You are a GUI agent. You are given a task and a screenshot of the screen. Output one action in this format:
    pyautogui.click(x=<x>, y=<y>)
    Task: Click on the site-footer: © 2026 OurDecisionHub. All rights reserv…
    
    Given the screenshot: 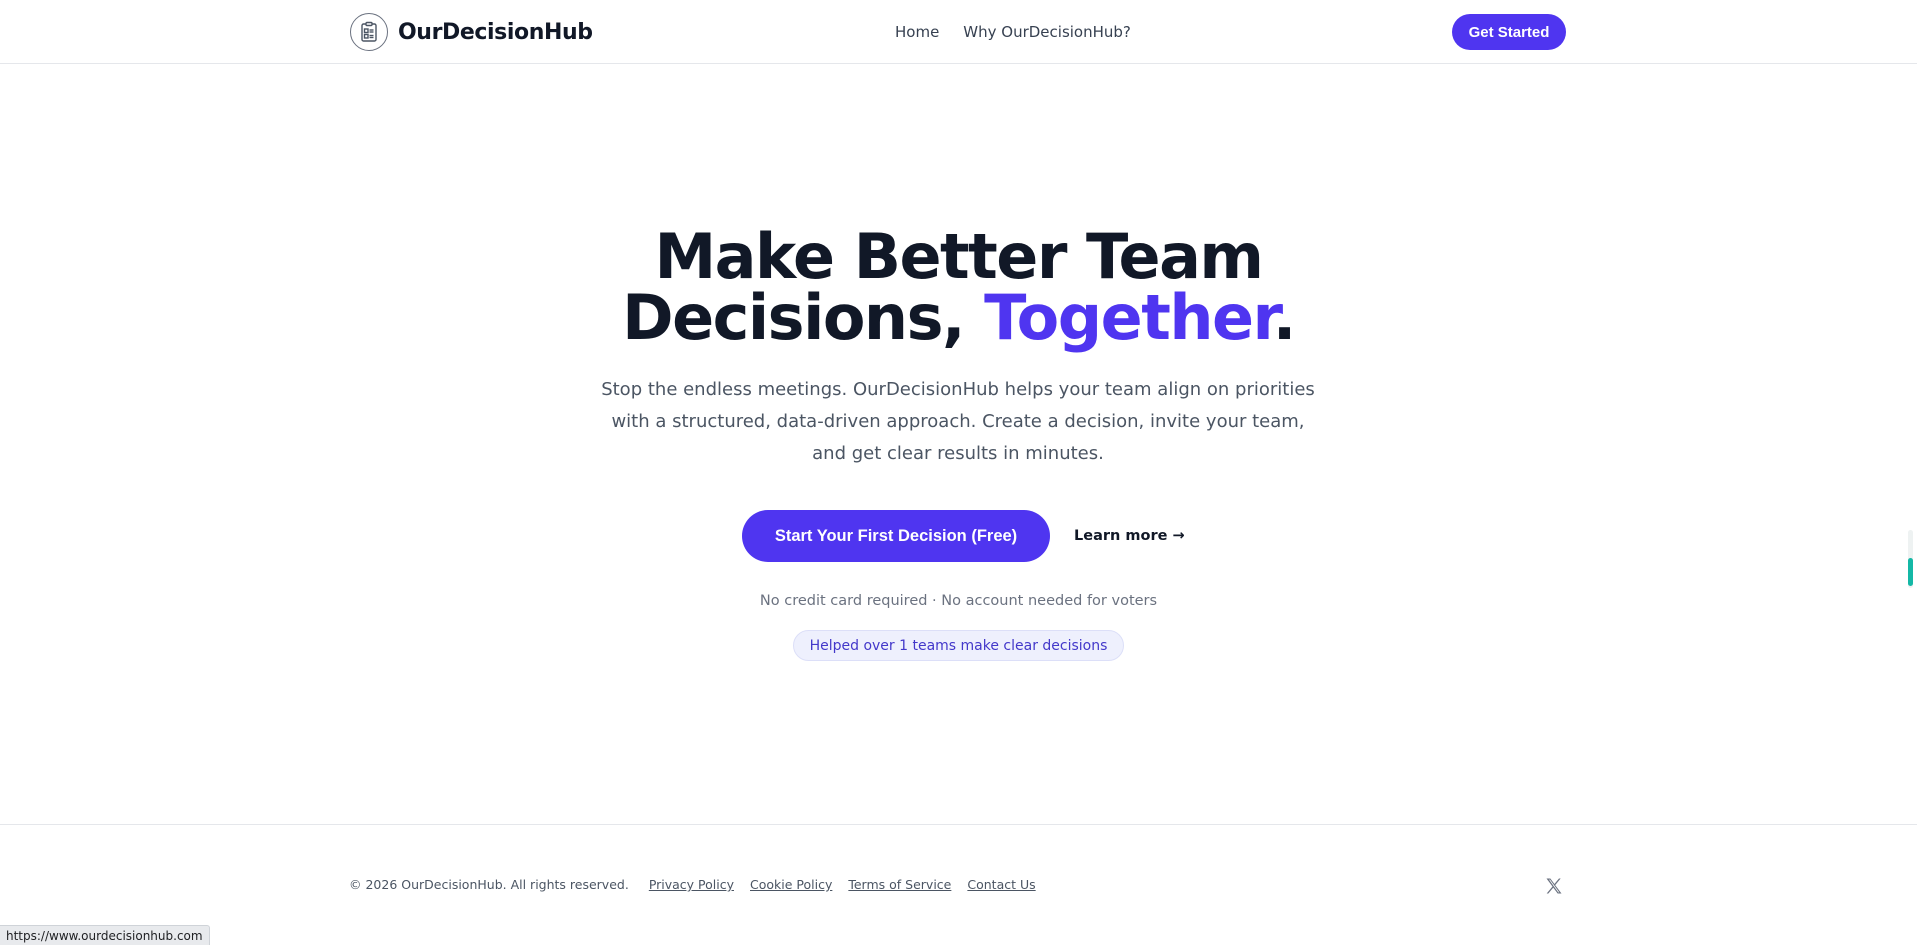 What is the action you would take?
    pyautogui.click(x=958, y=884)
    